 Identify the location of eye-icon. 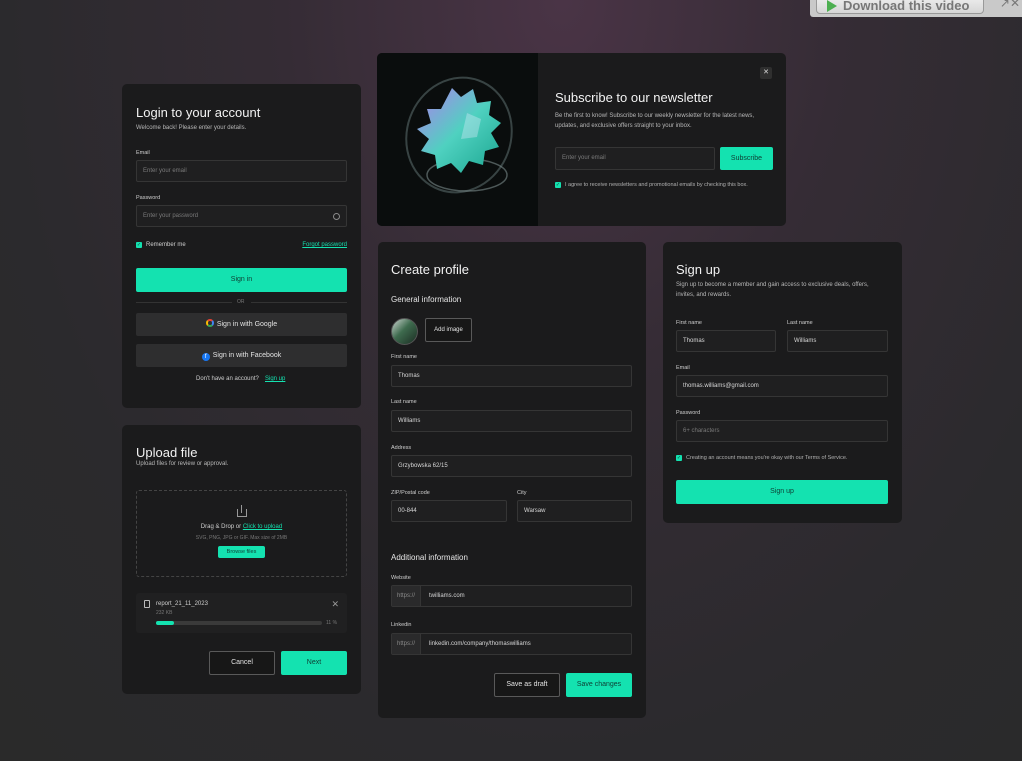
(336, 216).